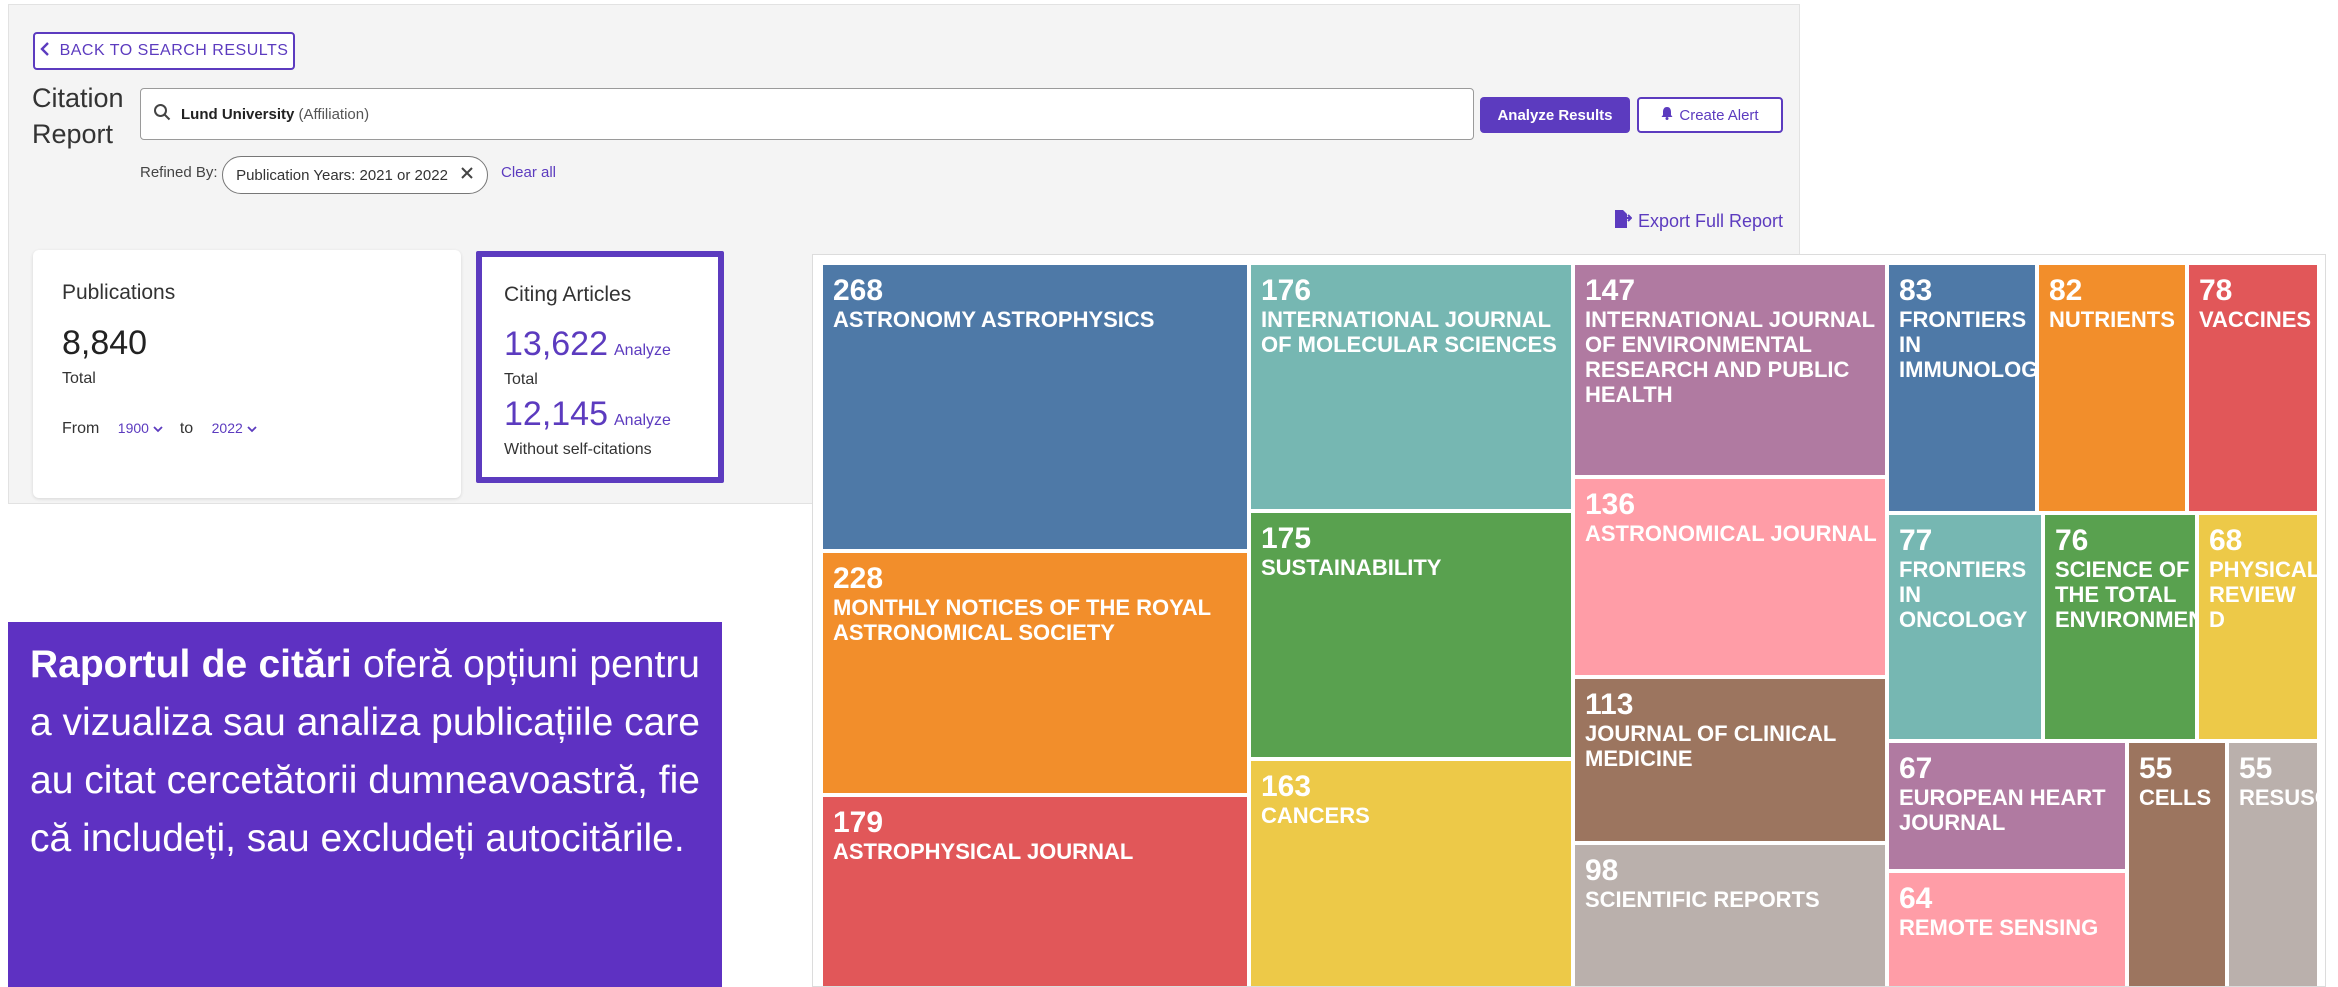 The height and width of the screenshot is (987, 2338). I want to click on citing-total: 13,622 Analyze, so click(587, 344).